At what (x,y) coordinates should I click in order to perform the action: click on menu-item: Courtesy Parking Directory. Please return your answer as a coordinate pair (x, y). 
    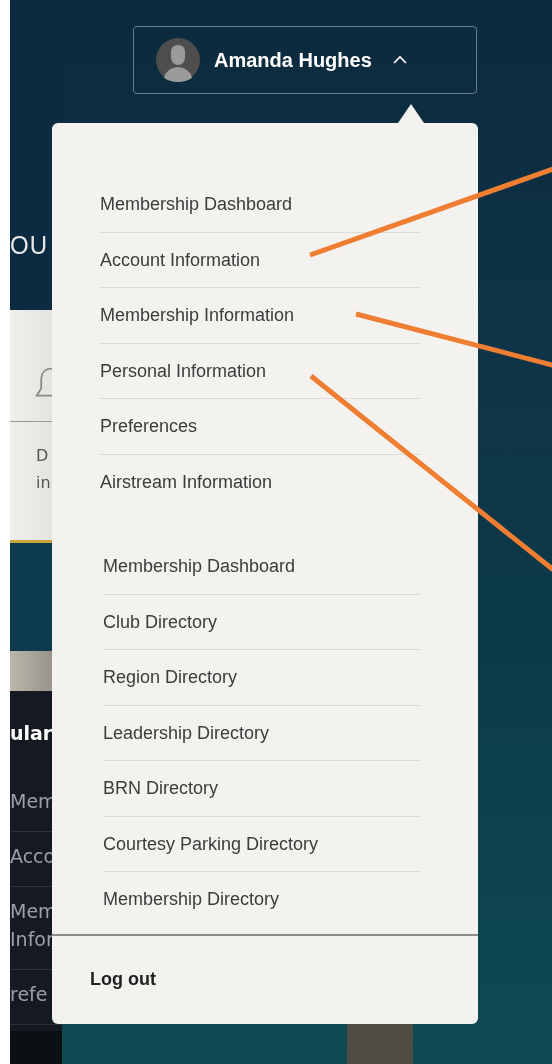
    Looking at the image, I should click on (261, 844).